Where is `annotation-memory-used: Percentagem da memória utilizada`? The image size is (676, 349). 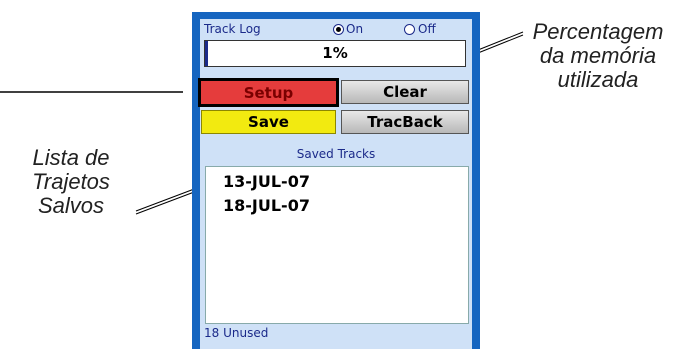 annotation-memory-used: Percentagem da memória utilizada is located at coordinates (598, 56).